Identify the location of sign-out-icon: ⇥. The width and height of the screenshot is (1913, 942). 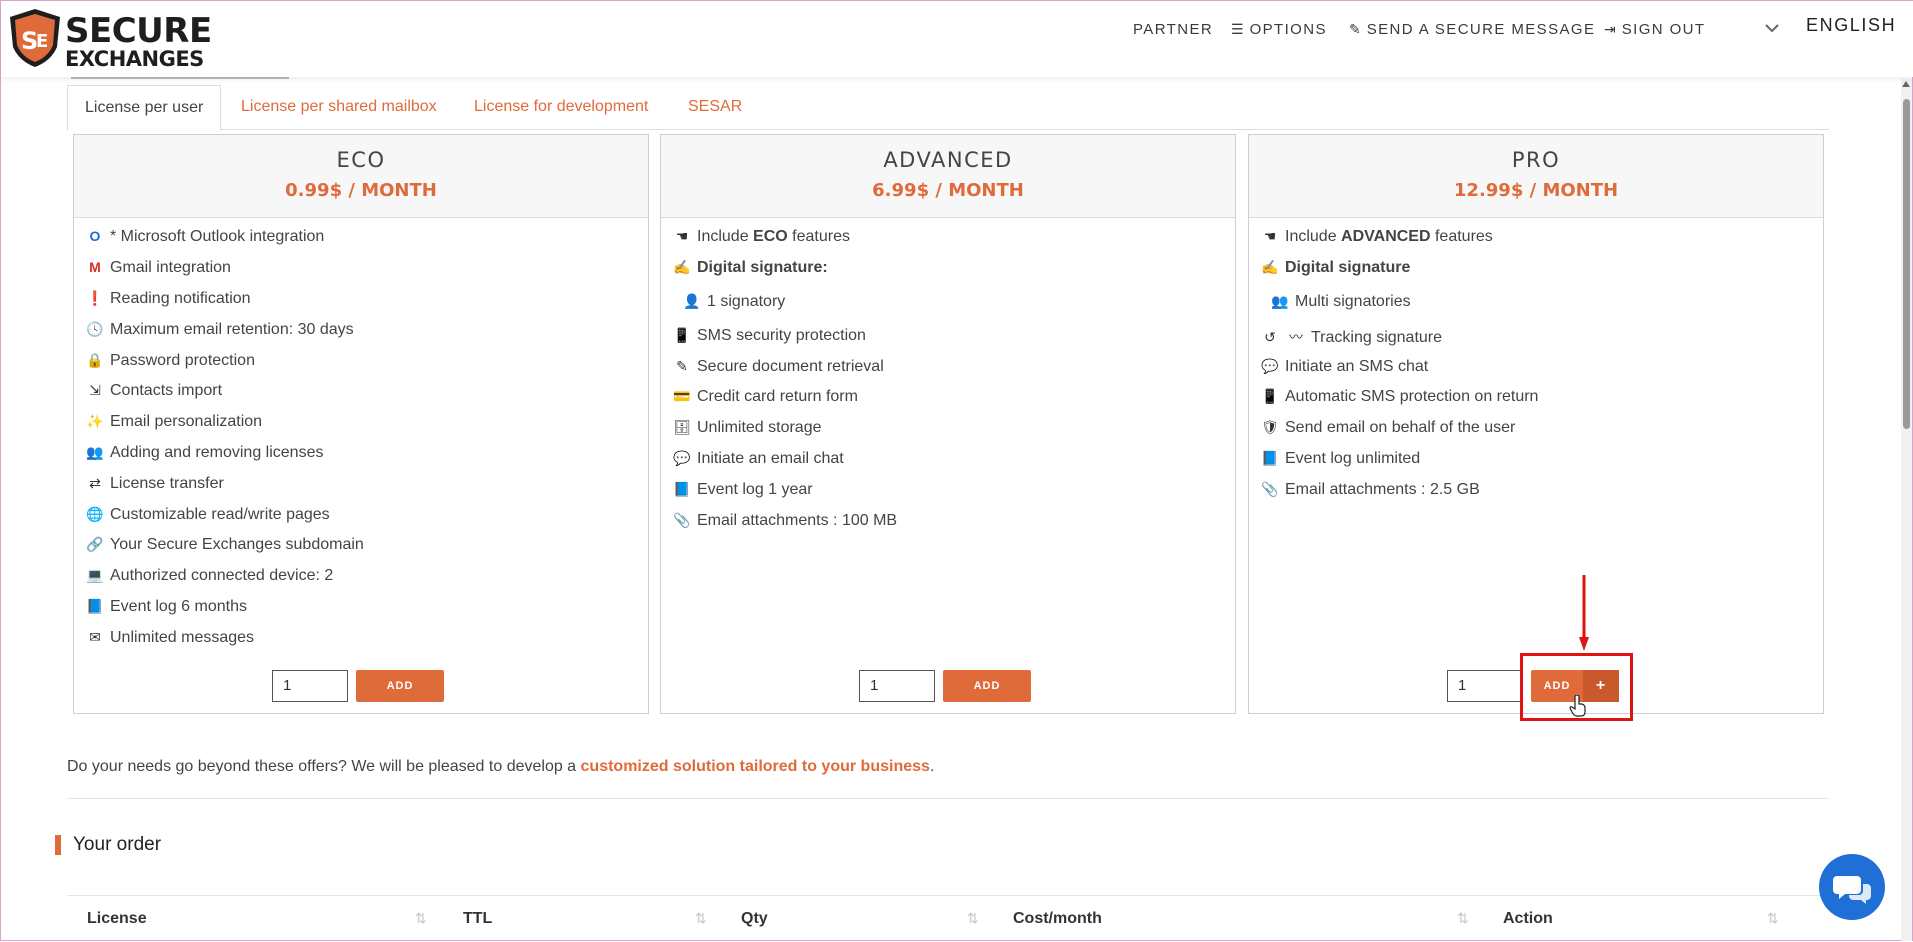
(1610, 29).